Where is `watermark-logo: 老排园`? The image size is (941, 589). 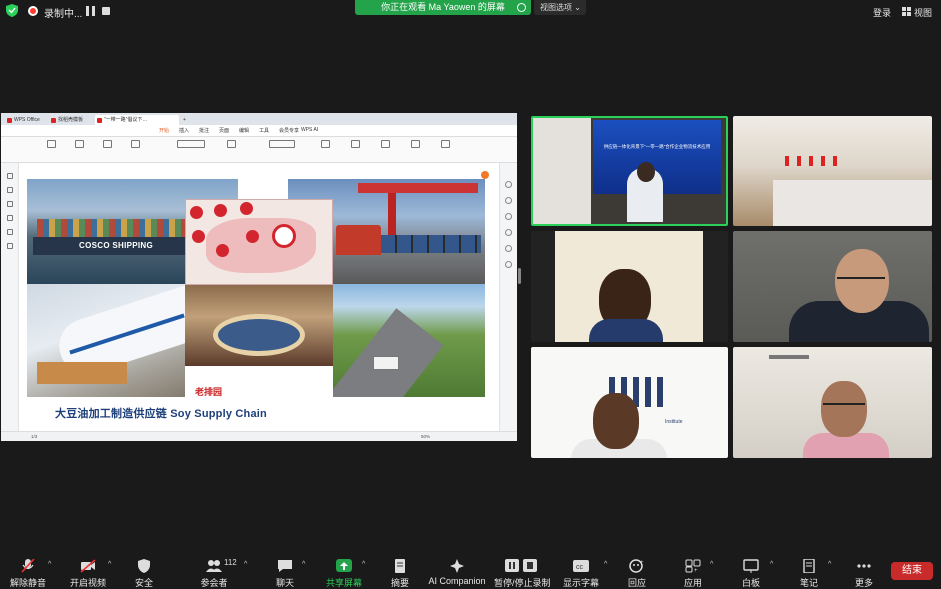
watermark-logo: 老排园 is located at coordinates (209, 392).